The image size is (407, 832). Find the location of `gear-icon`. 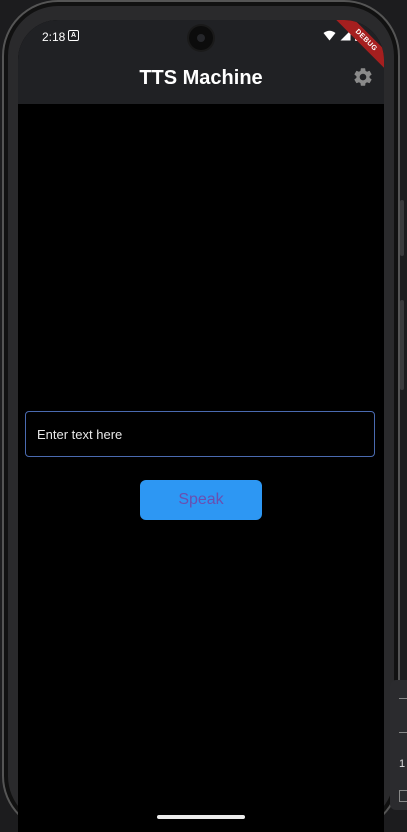

gear-icon is located at coordinates (363, 77).